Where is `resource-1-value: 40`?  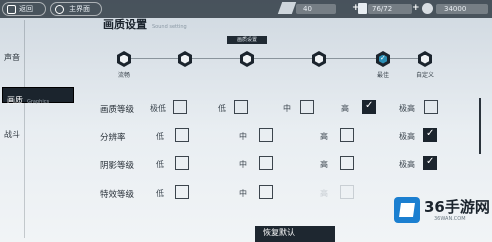 resource-1-value: 40 is located at coordinates (307, 9).